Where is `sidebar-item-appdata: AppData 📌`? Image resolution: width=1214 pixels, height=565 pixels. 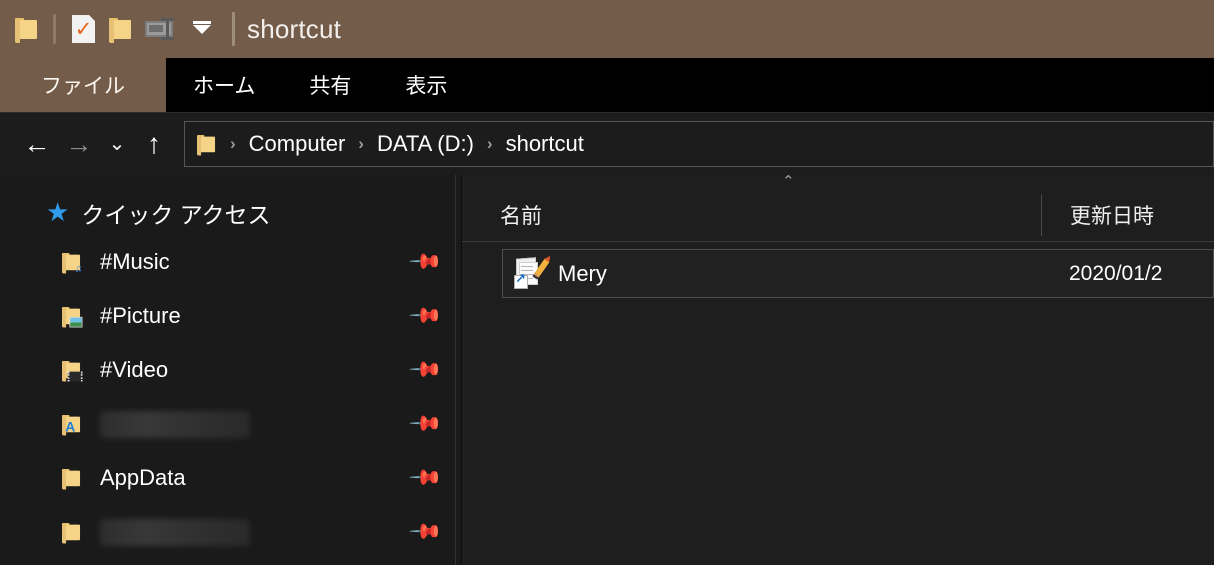 sidebar-item-appdata: AppData 📌 is located at coordinates (227, 478).